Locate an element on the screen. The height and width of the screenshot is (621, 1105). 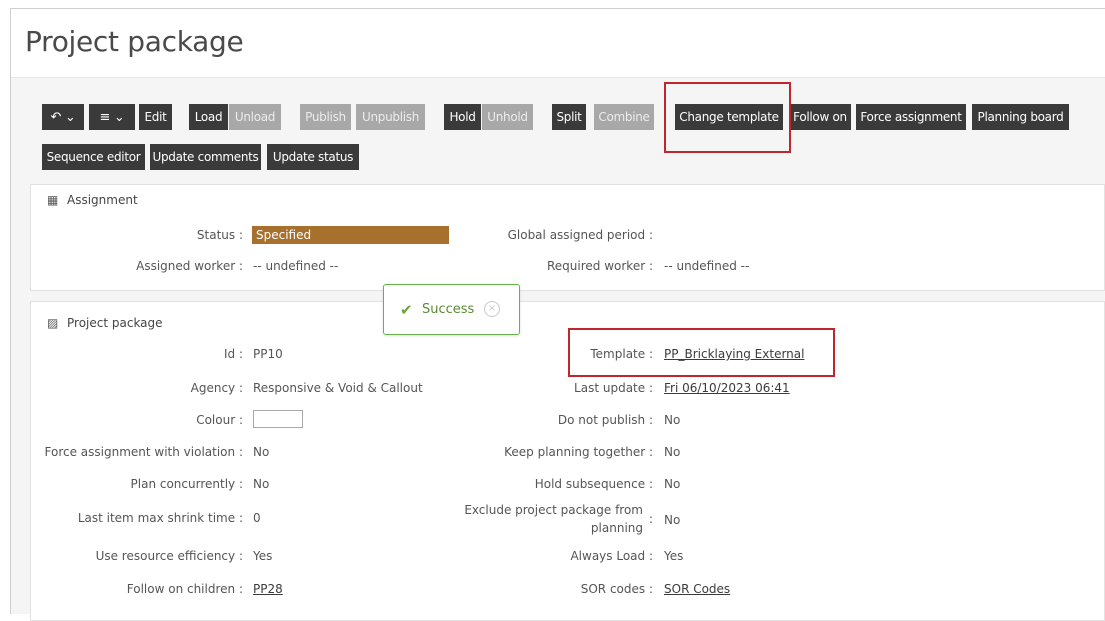
last-update-label: Last update : is located at coordinates (613, 388).